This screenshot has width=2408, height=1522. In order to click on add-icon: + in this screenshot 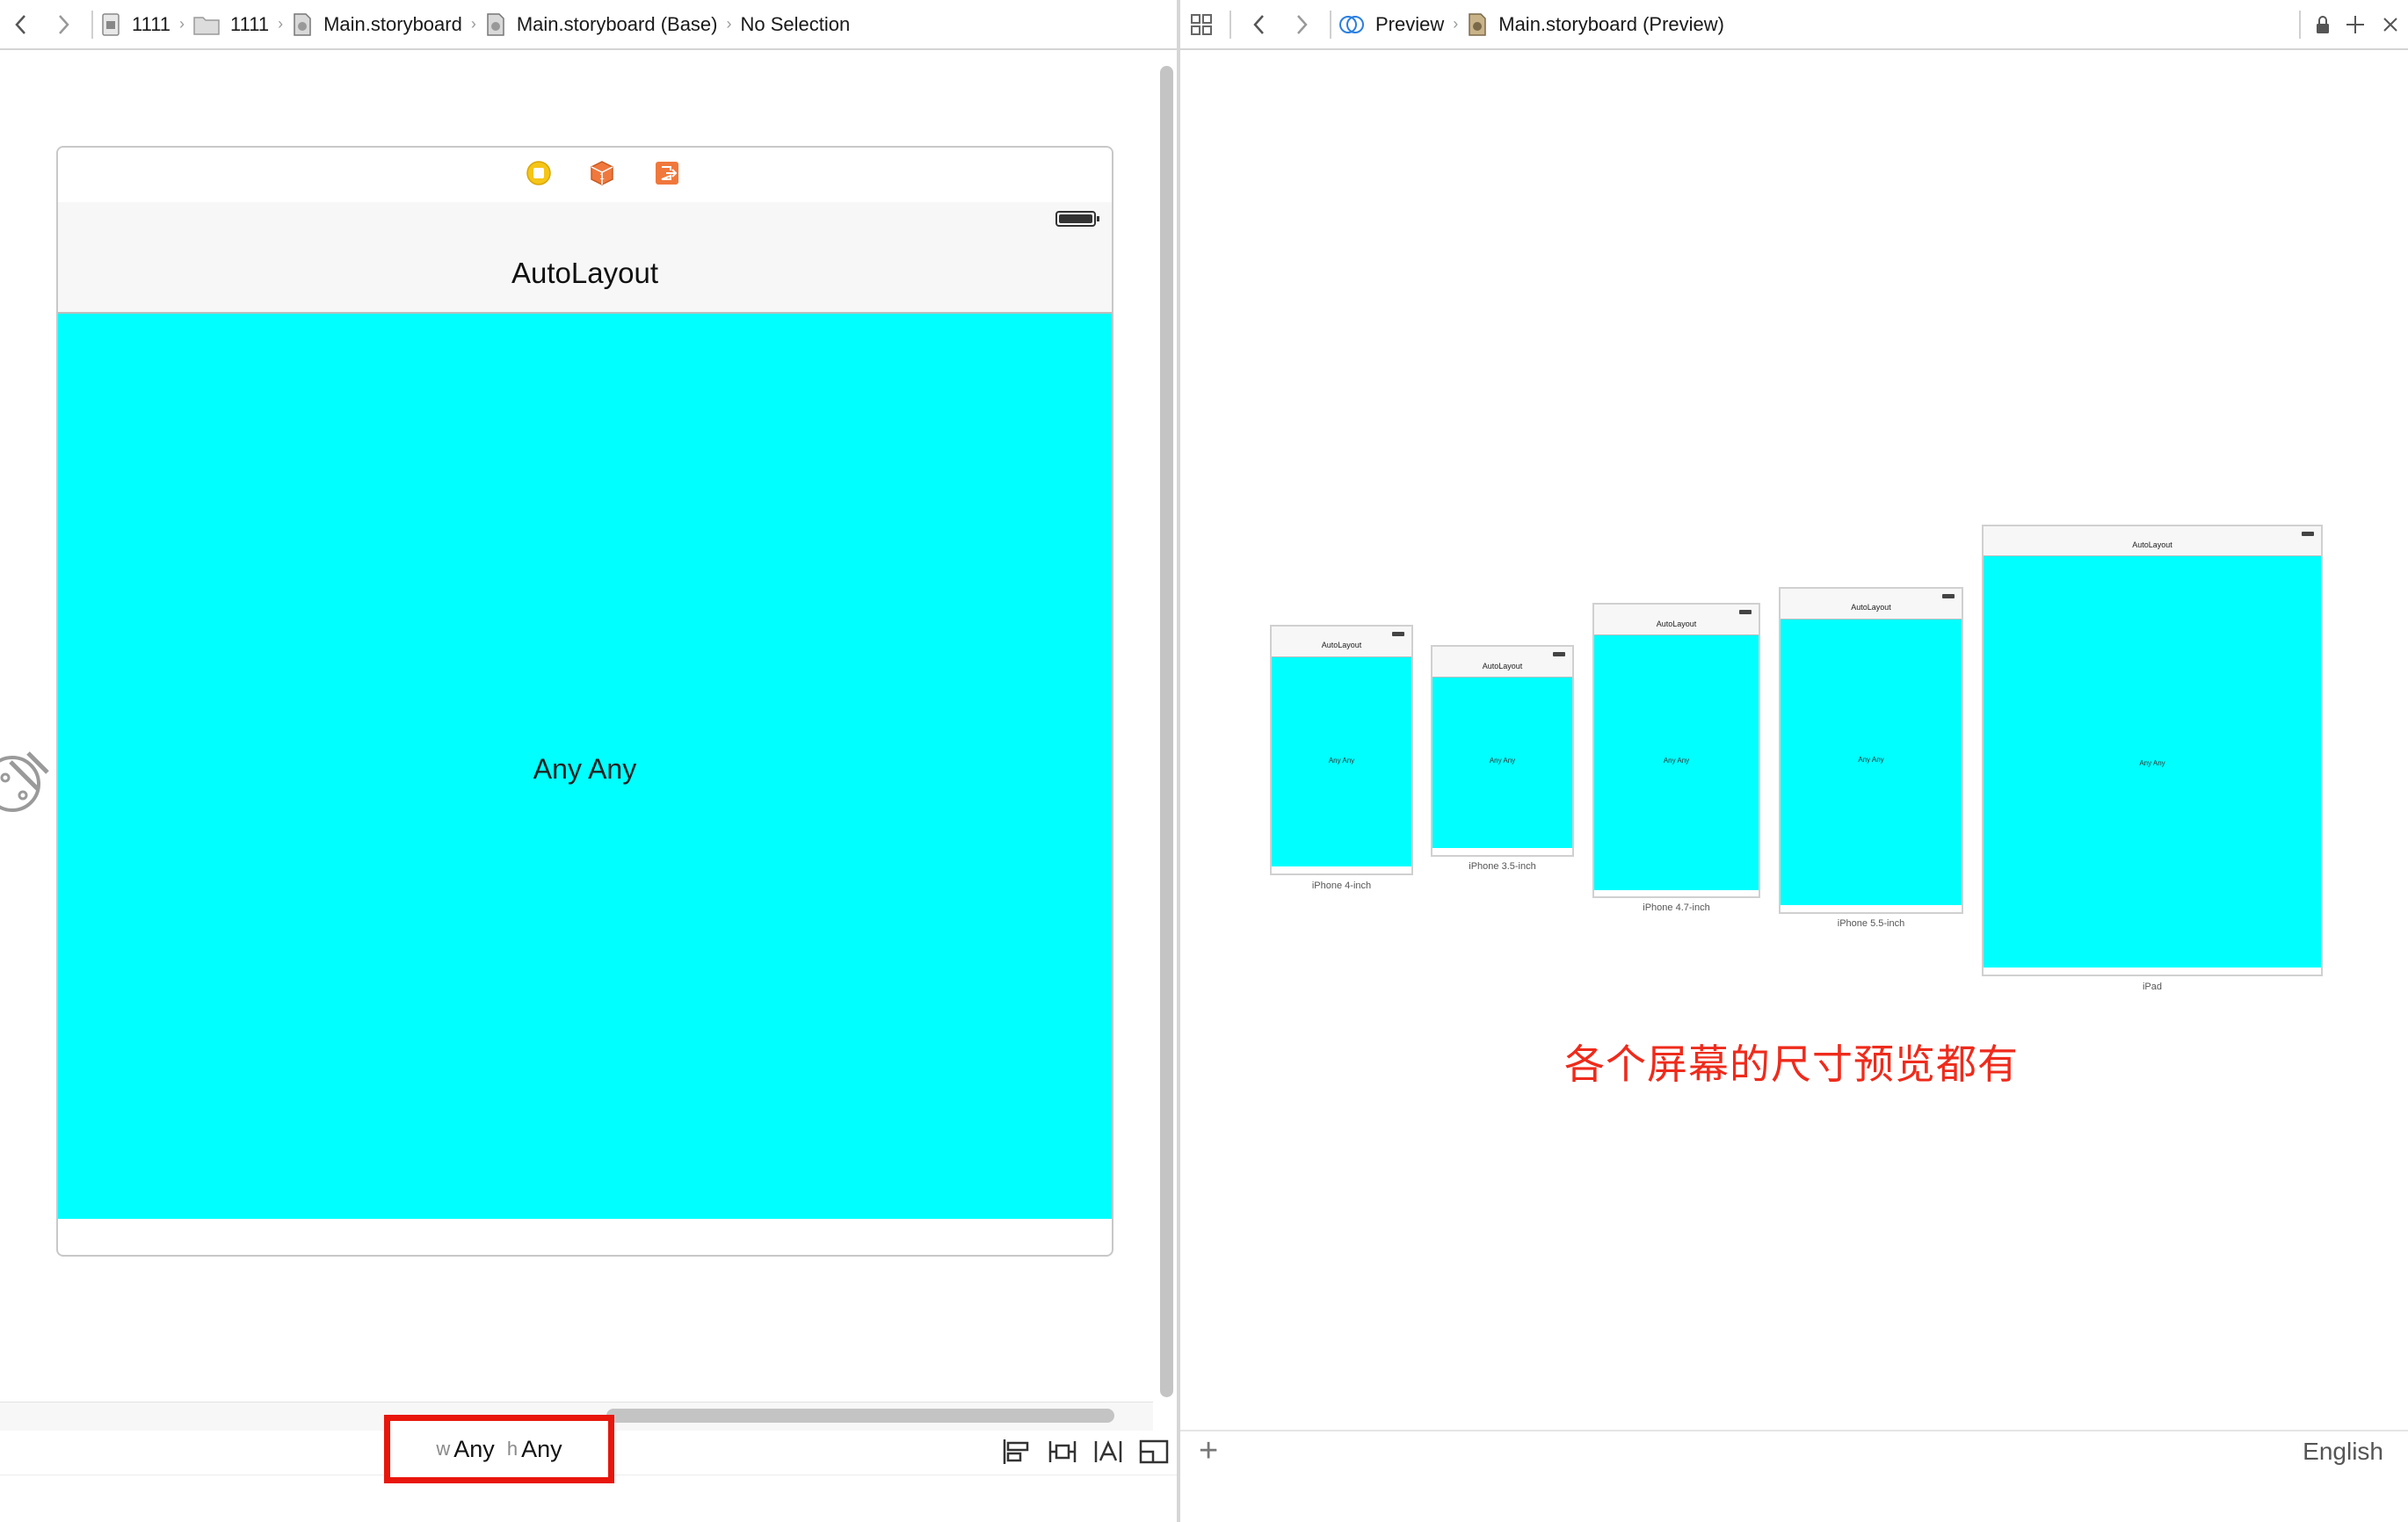, I will do `click(1208, 1451)`.